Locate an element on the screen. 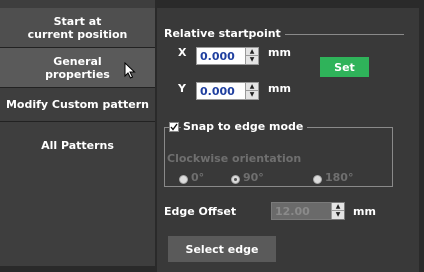  clockwise-orientation-label: Clockwise orientation is located at coordinates (234, 158).